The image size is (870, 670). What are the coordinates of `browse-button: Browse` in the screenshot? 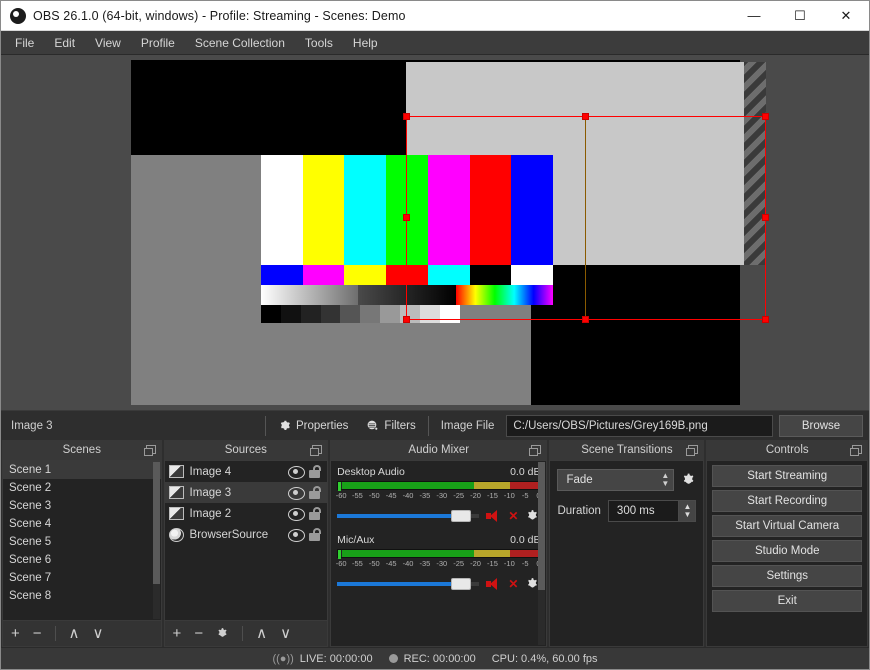 It's located at (821, 425).